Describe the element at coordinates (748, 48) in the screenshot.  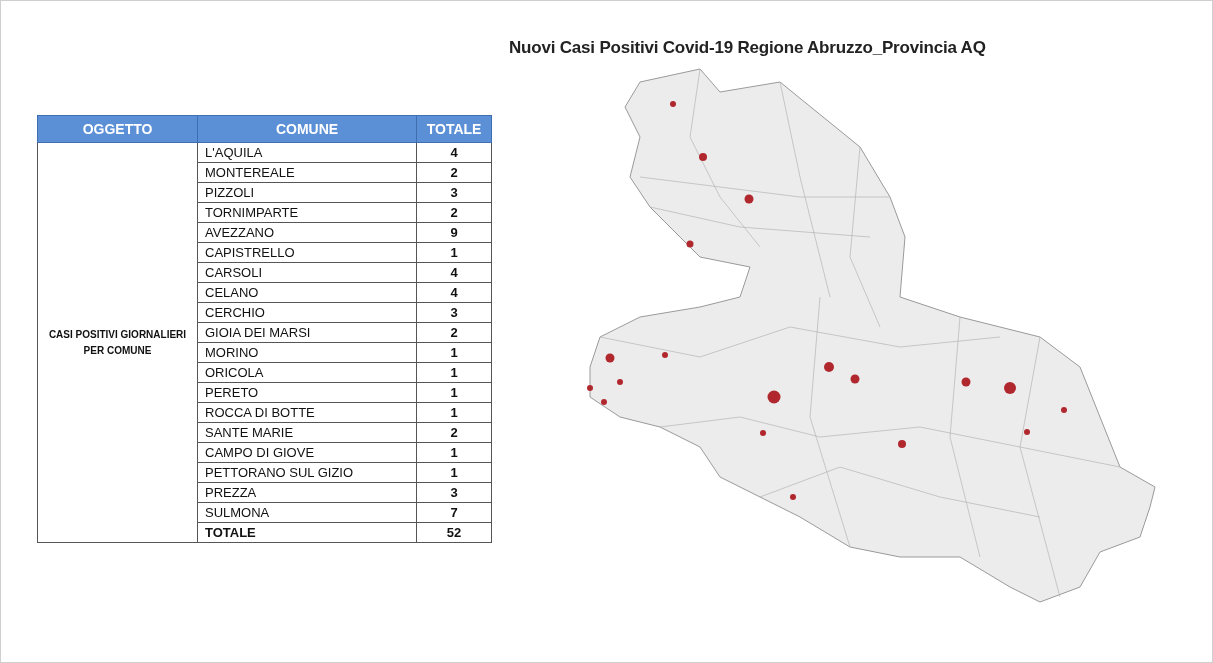
I see `chart-title: Nuovi Casi Positivi Covid-19 Regione Abruzzo_Provincia AQ` at that location.